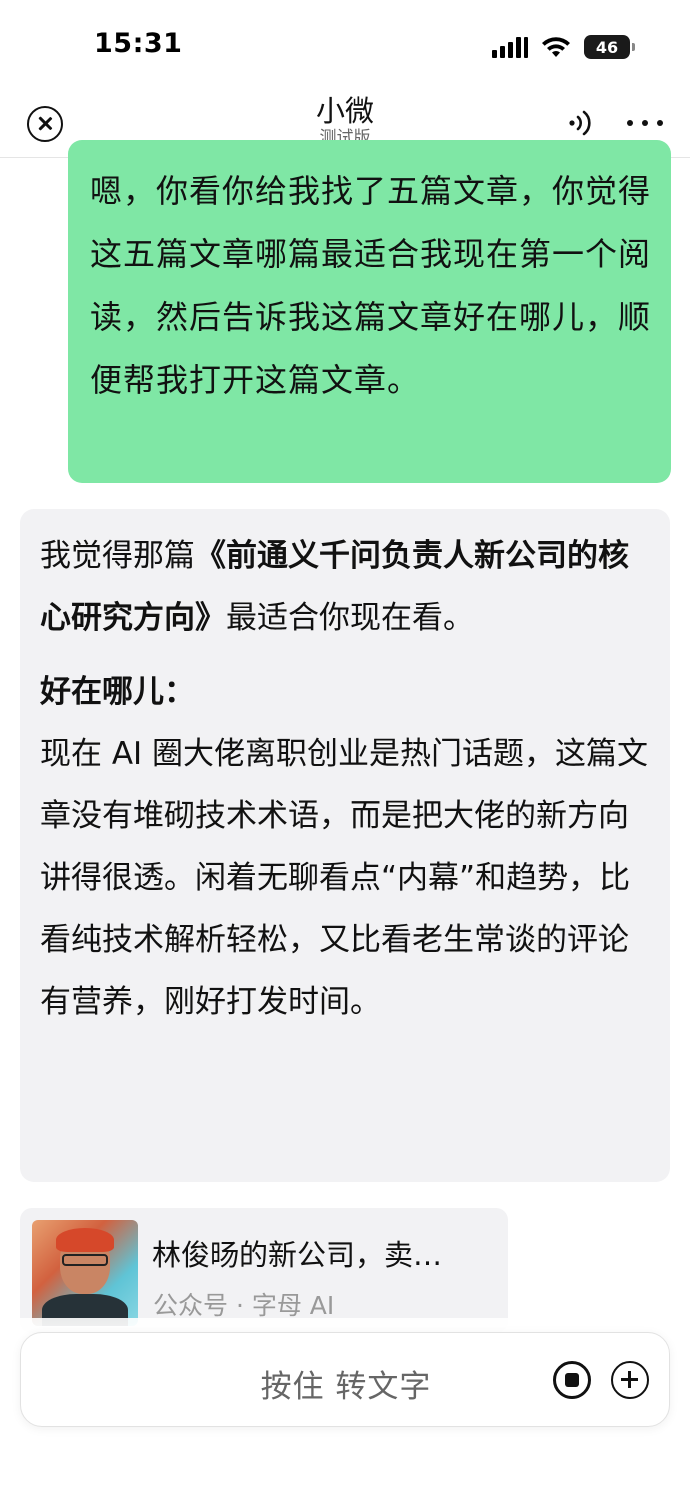 The width and height of the screenshot is (690, 1495). What do you see at coordinates (510, 47) in the screenshot?
I see `cellular-signal-icon` at bounding box center [510, 47].